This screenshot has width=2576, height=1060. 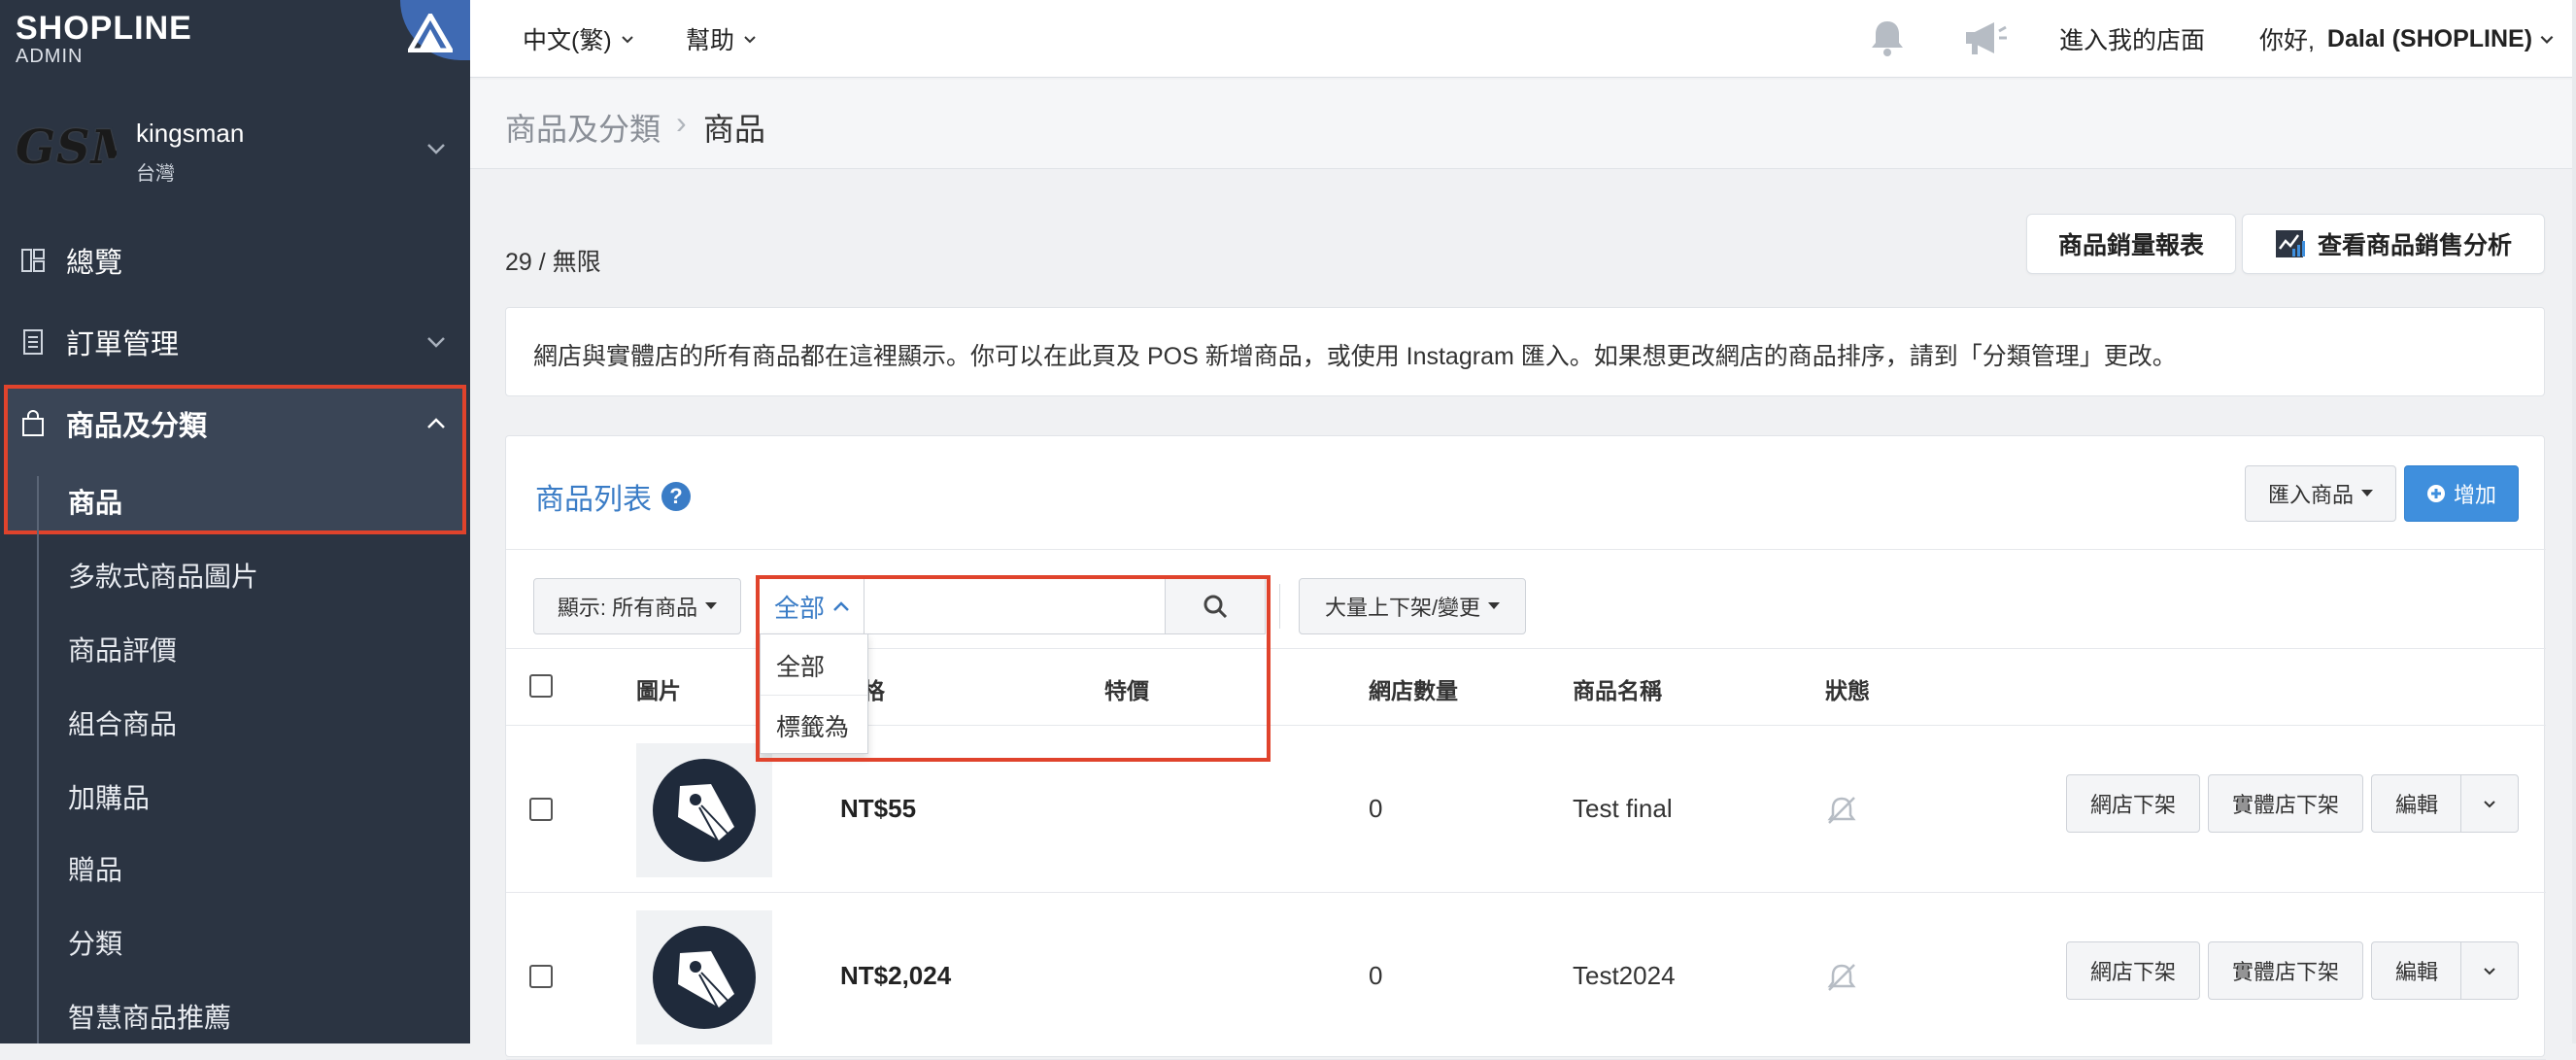 What do you see at coordinates (235, 797) in the screenshot?
I see `sidebar-subitem-addons: 加購品` at bounding box center [235, 797].